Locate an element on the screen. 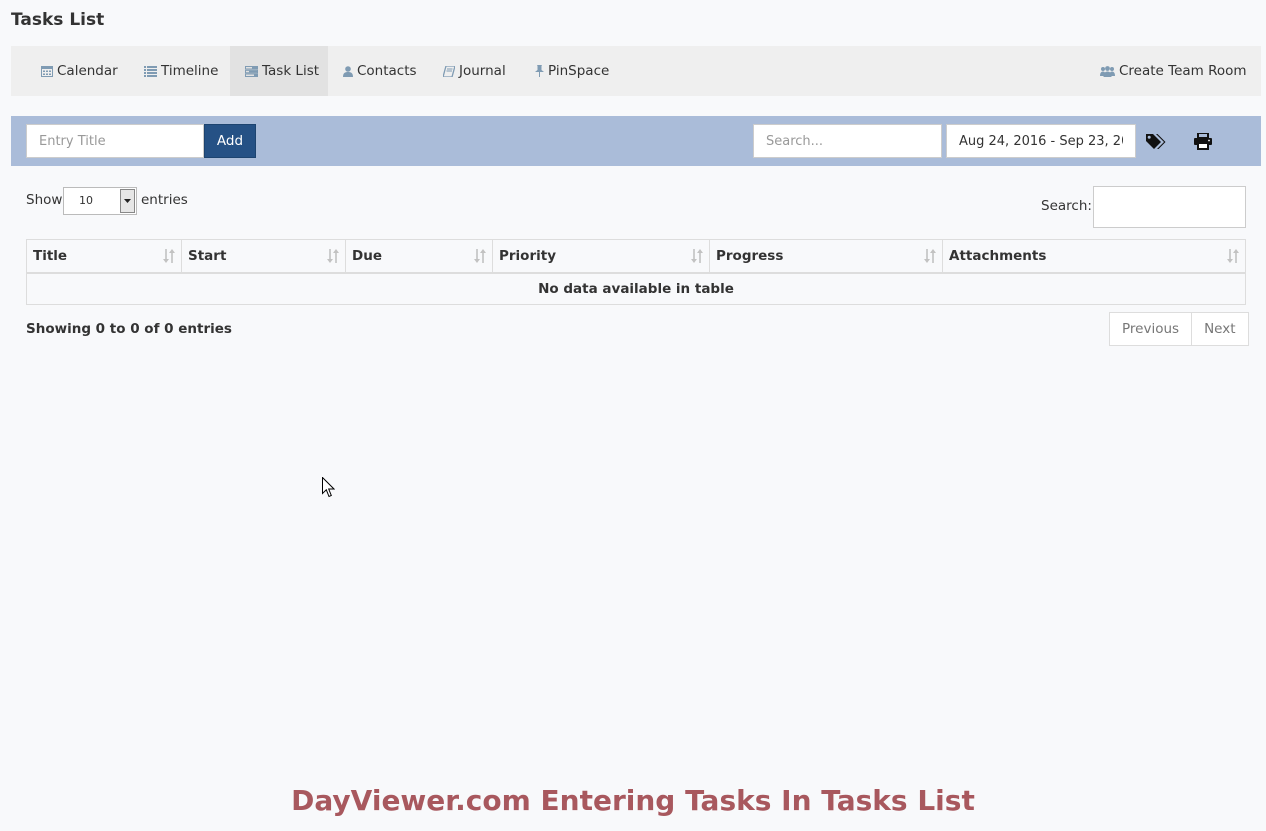 The image size is (1266, 831). nav-item-journal: Journal is located at coordinates (474, 71).